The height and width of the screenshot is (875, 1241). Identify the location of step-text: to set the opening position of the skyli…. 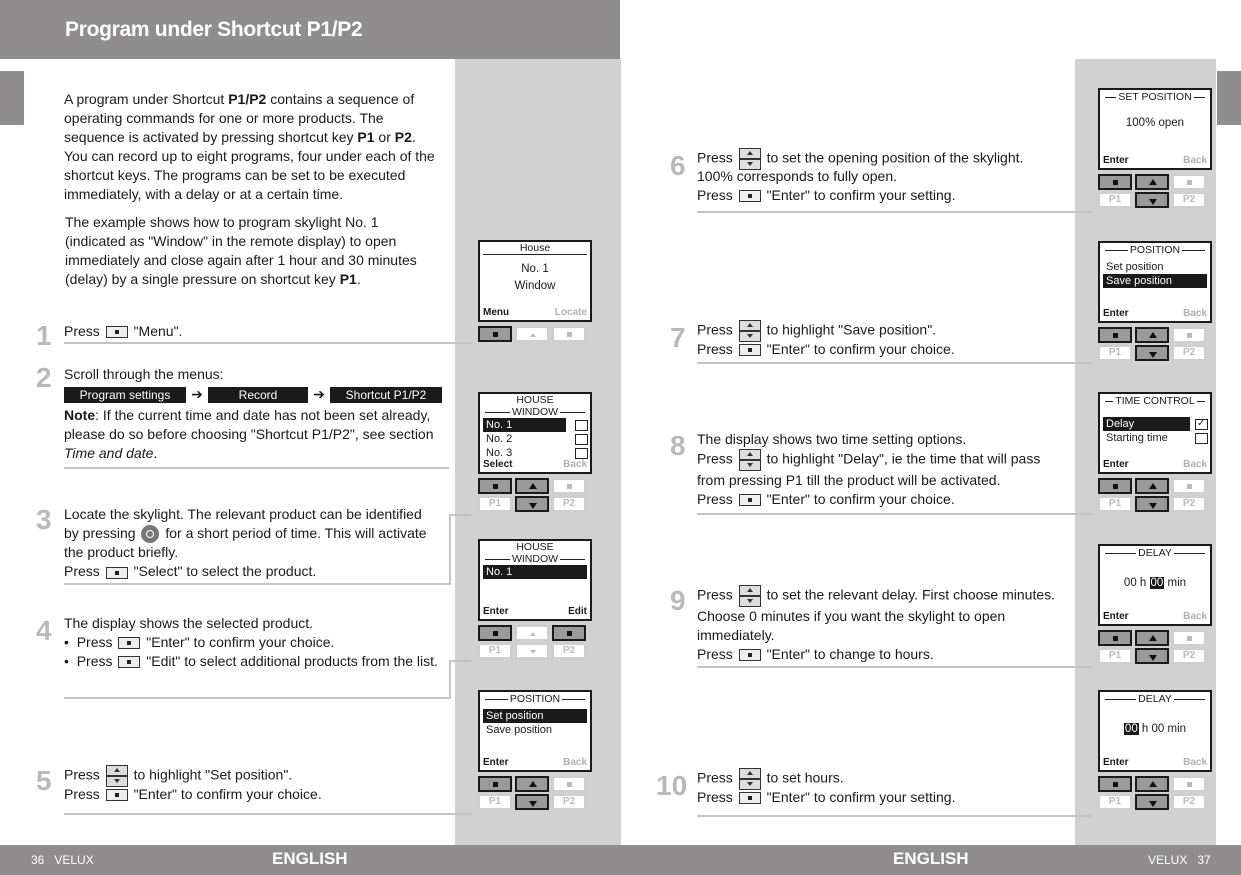
(895, 157).